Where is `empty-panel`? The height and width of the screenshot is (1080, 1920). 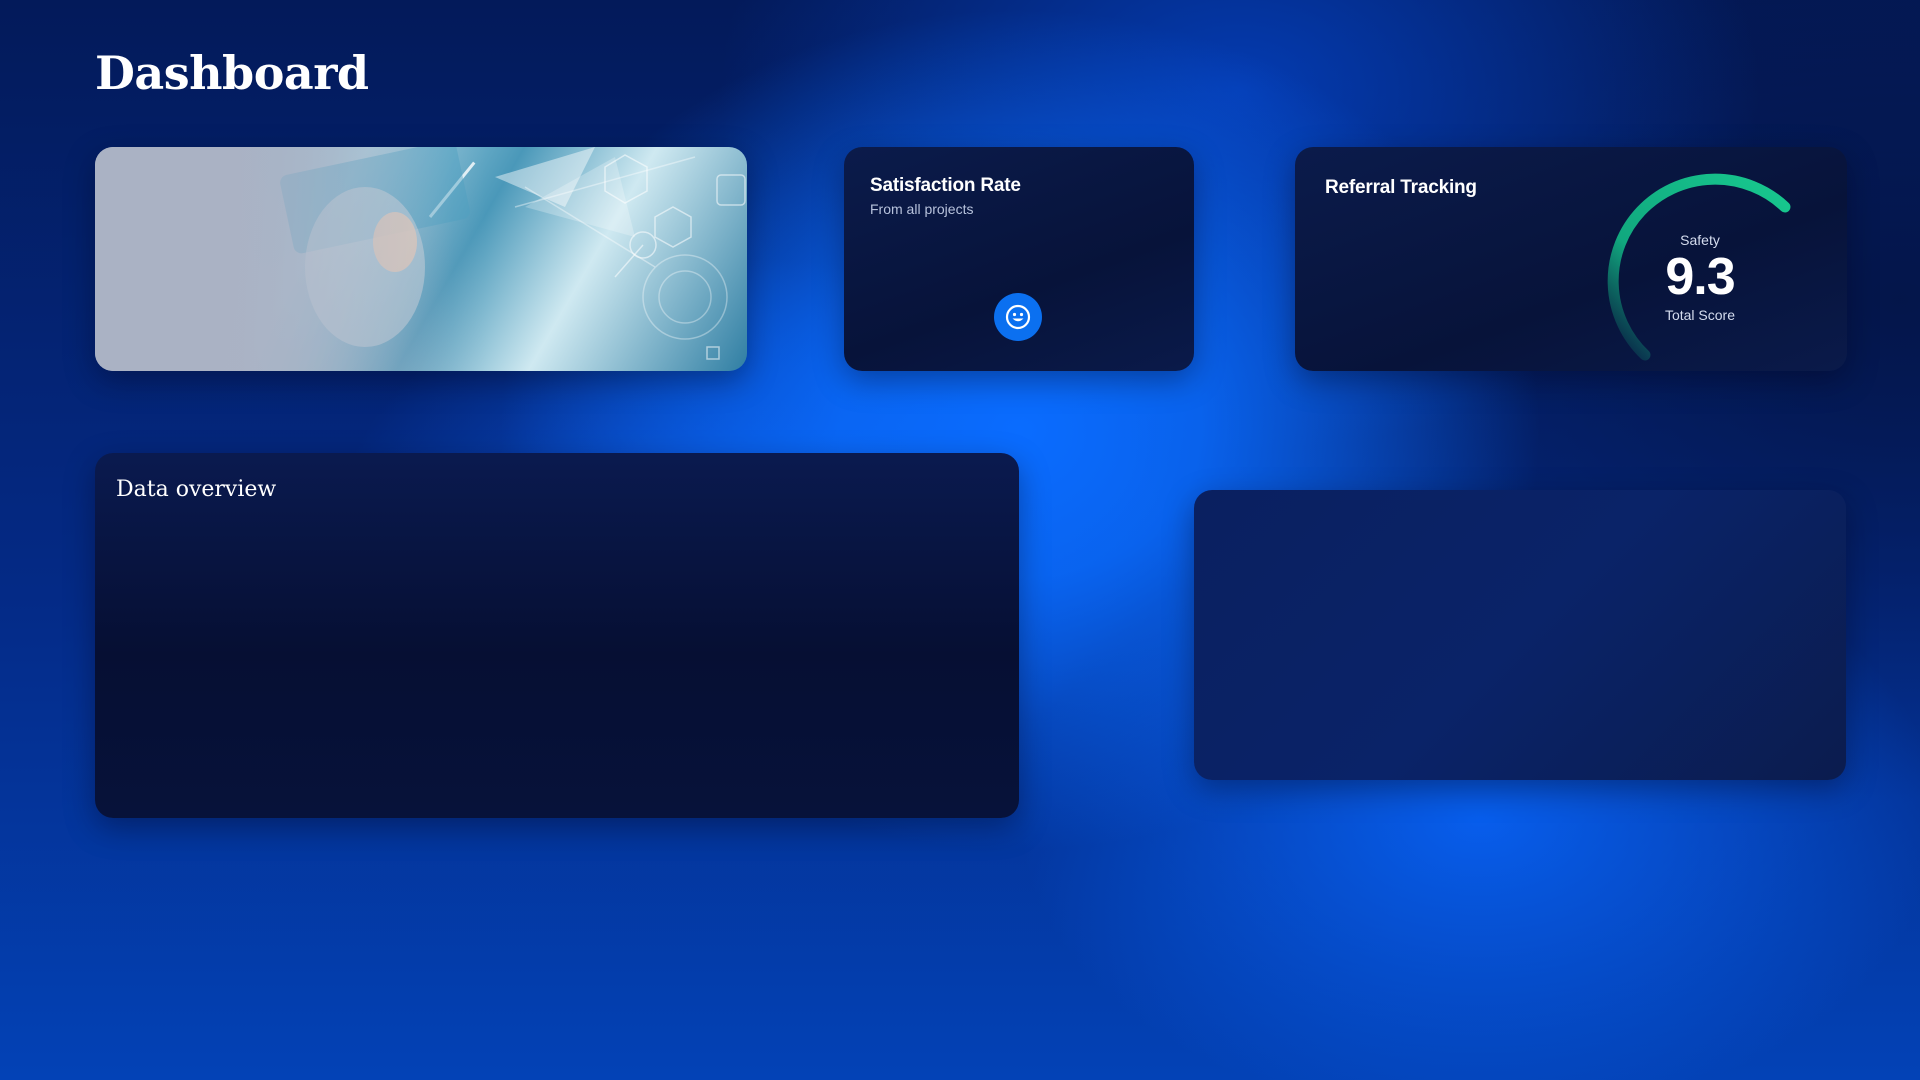
empty-panel is located at coordinates (1520, 635).